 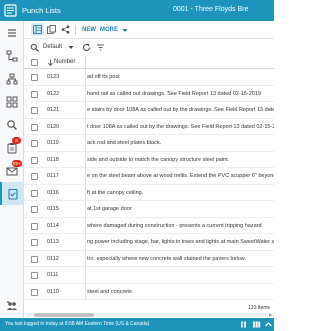 I want to click on filter-icon, so click(x=100, y=47).